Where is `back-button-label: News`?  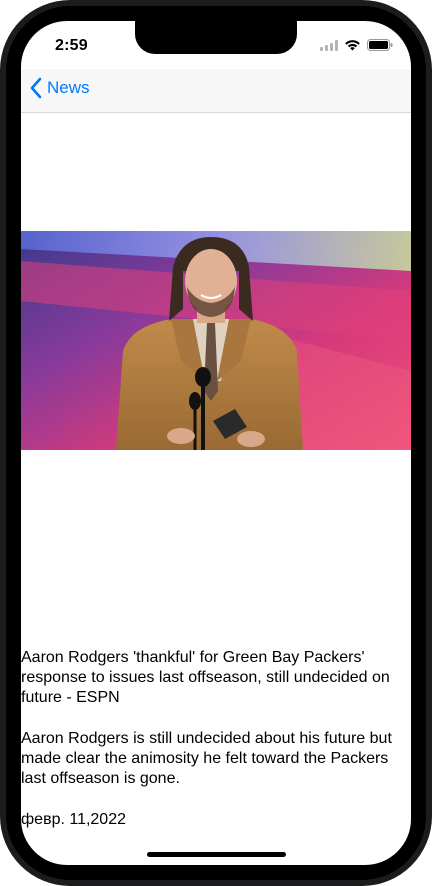
back-button-label: News is located at coordinates (68, 87).